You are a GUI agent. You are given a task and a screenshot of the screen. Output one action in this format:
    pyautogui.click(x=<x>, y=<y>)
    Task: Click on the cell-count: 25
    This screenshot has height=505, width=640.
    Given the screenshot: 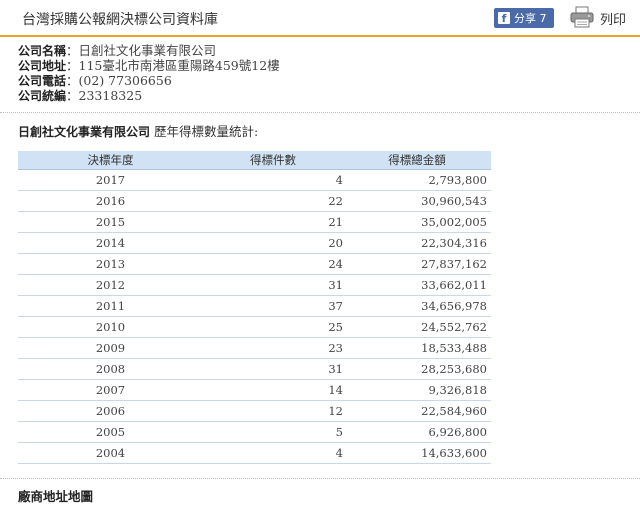 What is the action you would take?
    pyautogui.click(x=273, y=327)
    